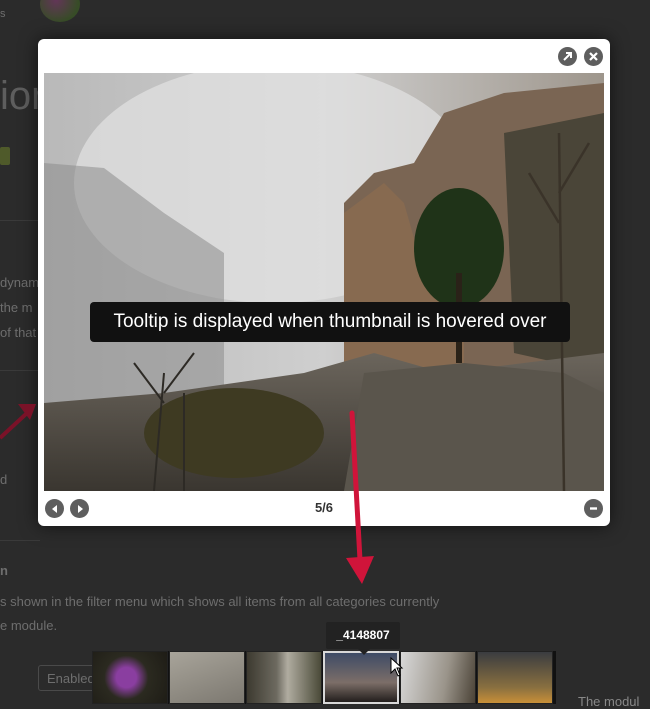  I want to click on annotation-arrows, so click(187, 494).